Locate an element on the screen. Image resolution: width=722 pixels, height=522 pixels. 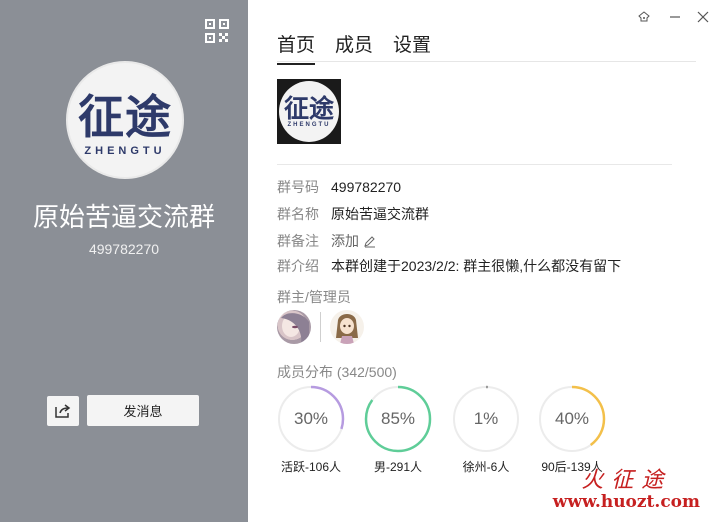
add-remark-text: 添加 is located at coordinates (345, 241).